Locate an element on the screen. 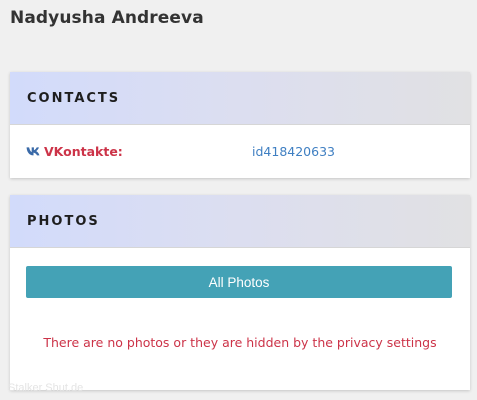  contacts-title: CONTACTS is located at coordinates (74, 98).